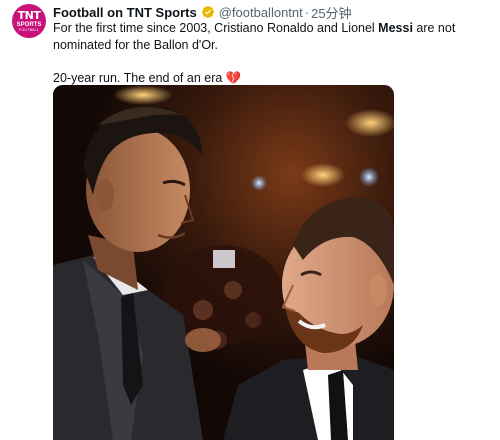  What do you see at coordinates (331, 12) in the screenshot?
I see `timestamp: 25分钟` at bounding box center [331, 12].